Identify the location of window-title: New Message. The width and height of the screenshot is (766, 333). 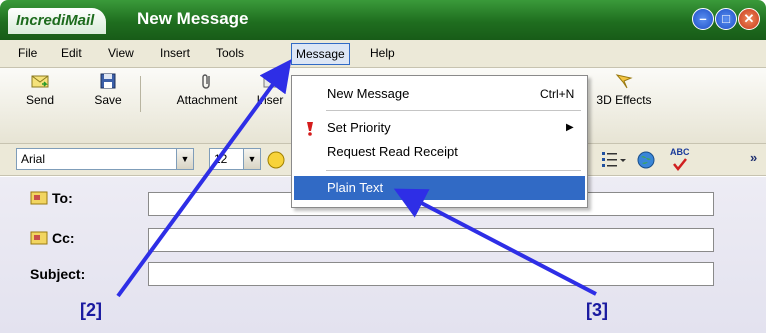
(193, 18).